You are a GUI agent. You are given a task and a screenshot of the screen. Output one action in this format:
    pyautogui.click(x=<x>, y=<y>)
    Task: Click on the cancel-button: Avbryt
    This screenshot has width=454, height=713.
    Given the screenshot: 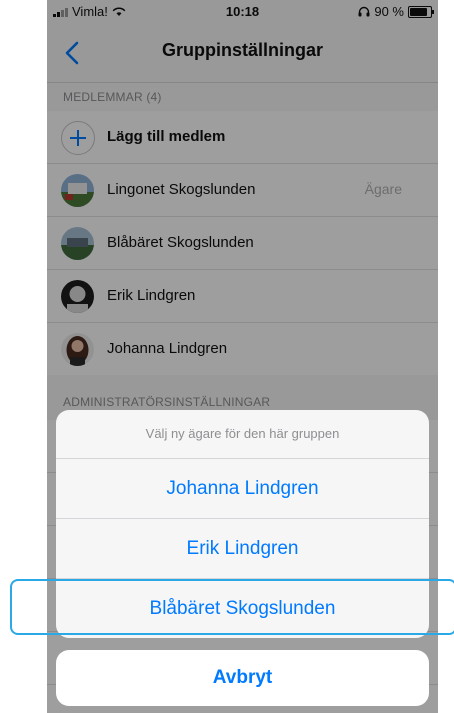 What is the action you would take?
    pyautogui.click(x=242, y=678)
    